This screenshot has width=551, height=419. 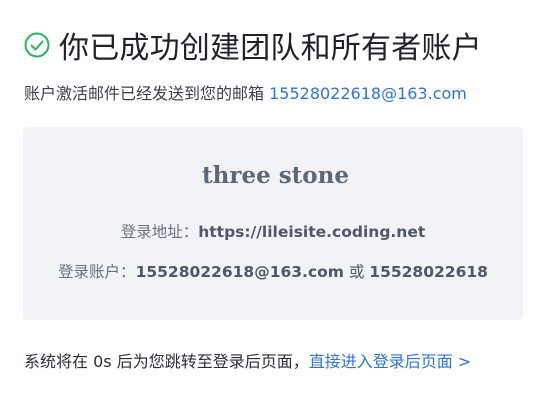 I want to click on login-account-email: 15528022618@163.com, so click(x=239, y=272).